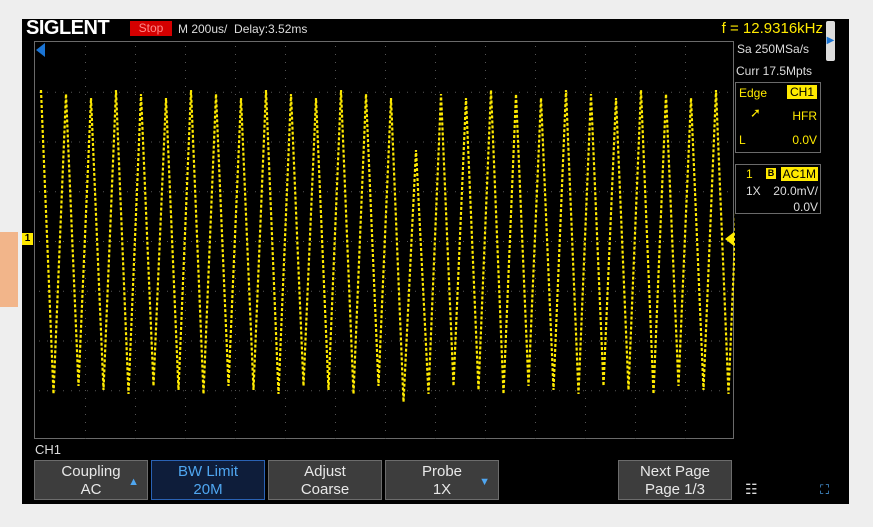 This screenshot has height=527, width=873. I want to click on channel-panel: 1 B AC1M 1X 20.0mV/ 0.0V, so click(778, 189).